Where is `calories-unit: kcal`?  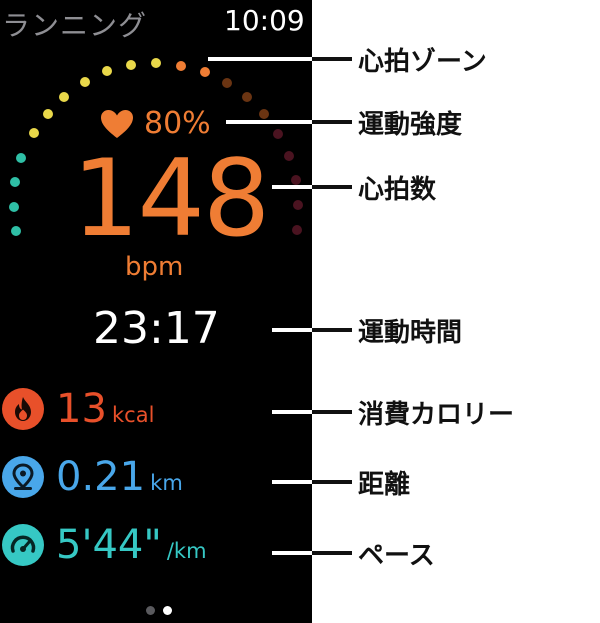
calories-unit: kcal is located at coordinates (133, 415).